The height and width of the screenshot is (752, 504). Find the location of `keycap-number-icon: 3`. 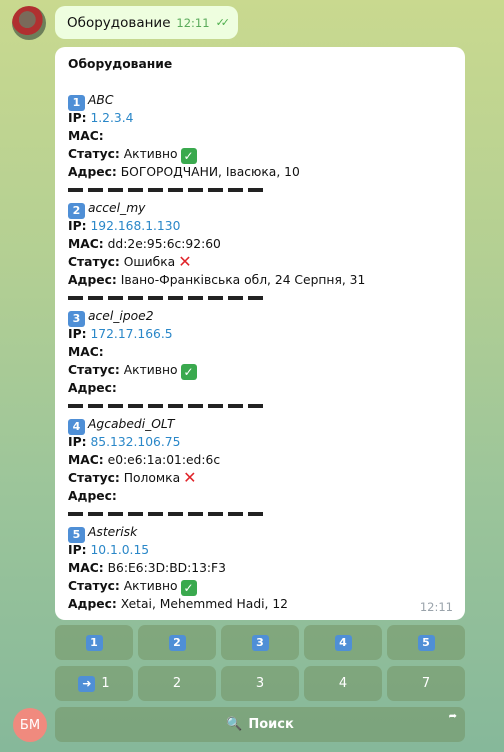

keycap-number-icon: 3 is located at coordinates (260, 642).